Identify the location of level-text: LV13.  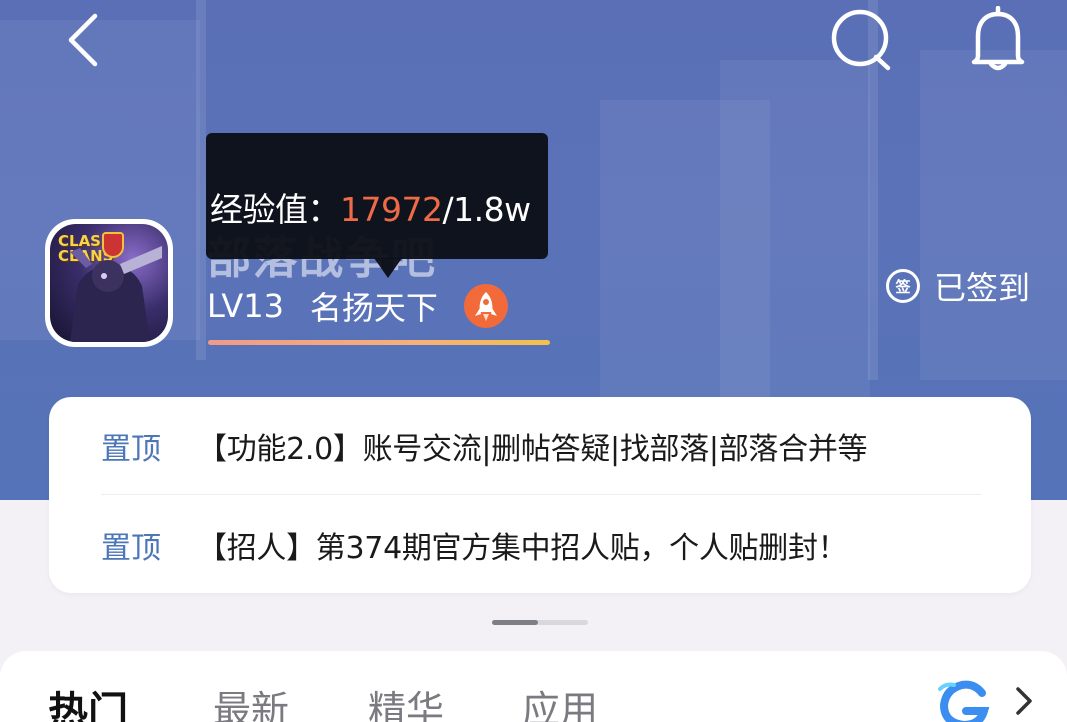
(245, 306).